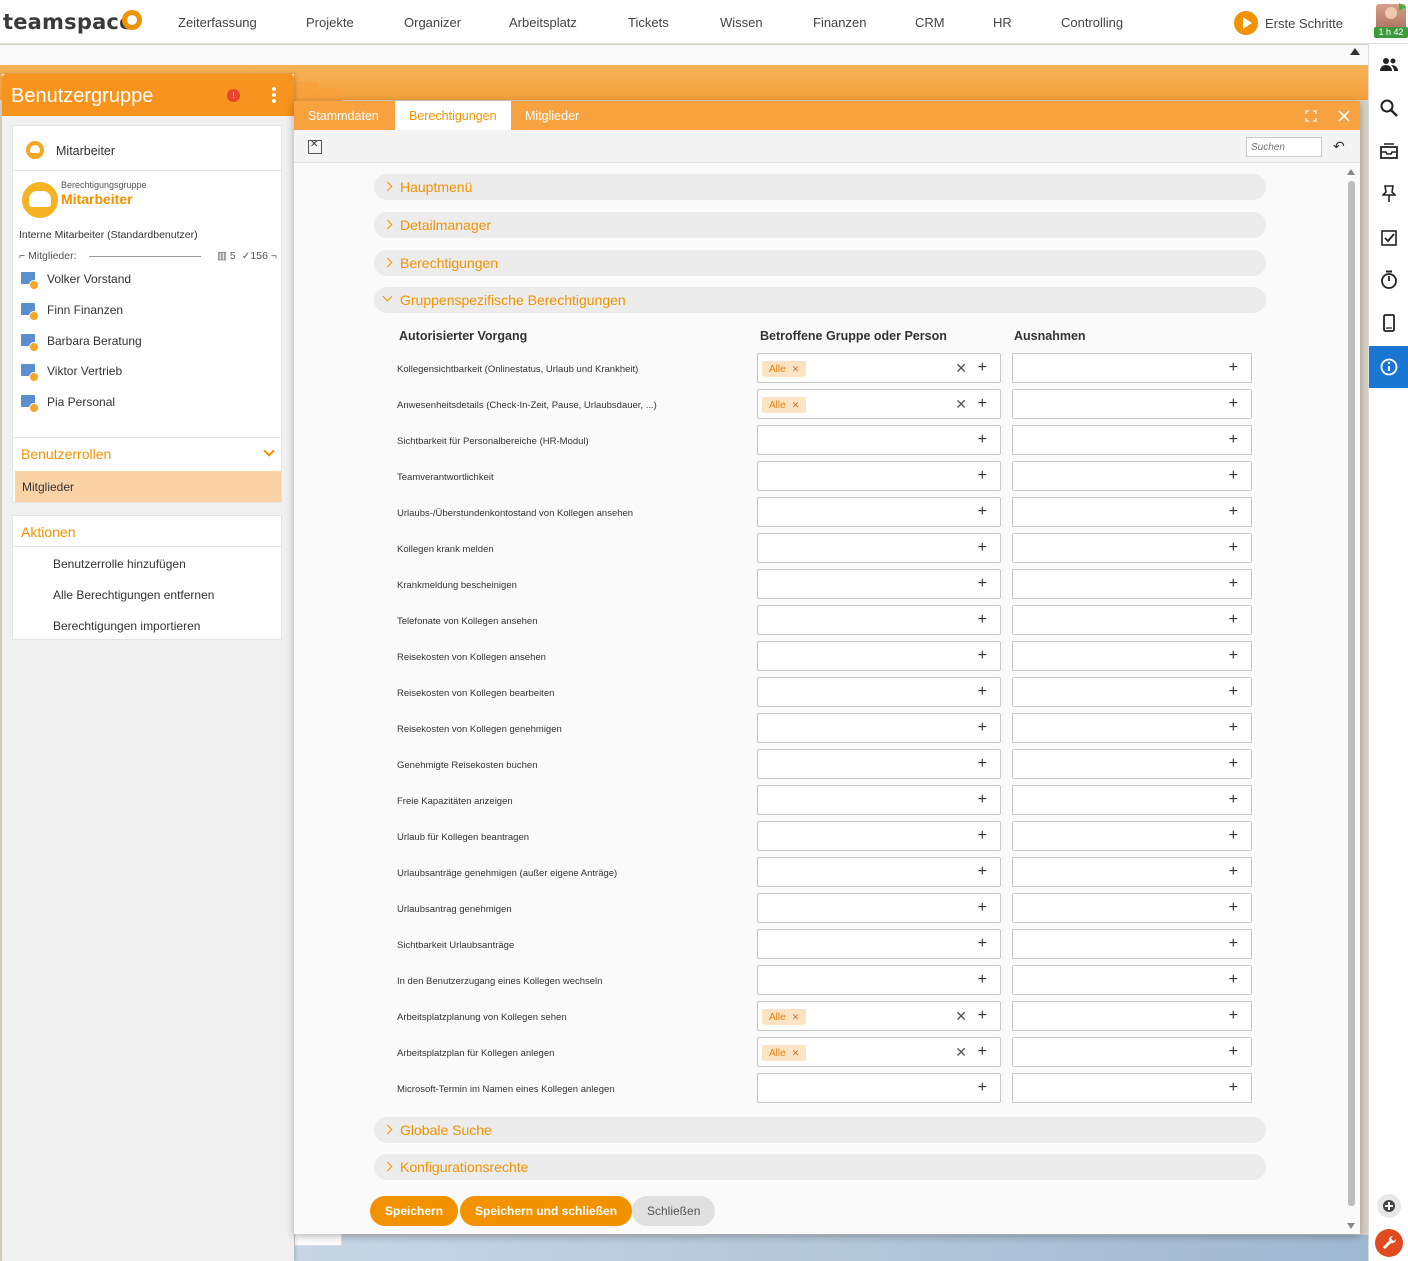 The width and height of the screenshot is (1408, 1261). Describe the element at coordinates (820, 187) in the screenshot. I see `section-hauptmenu: Hauptmenü` at that location.